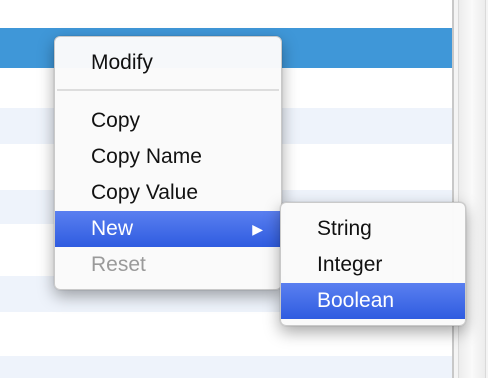  What do you see at coordinates (168, 157) in the screenshot?
I see `menu-item-copy-name: Copy Name` at bounding box center [168, 157].